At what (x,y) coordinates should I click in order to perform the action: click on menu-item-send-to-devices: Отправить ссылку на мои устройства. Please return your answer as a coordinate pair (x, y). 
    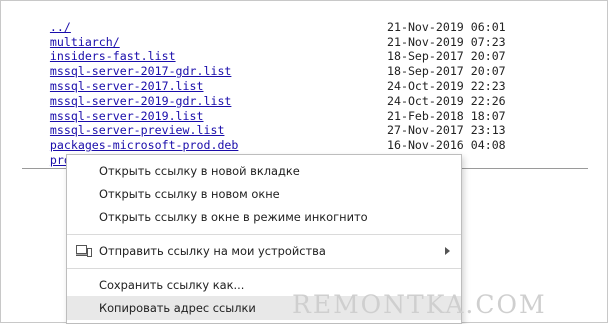
    Looking at the image, I should click on (264, 251).